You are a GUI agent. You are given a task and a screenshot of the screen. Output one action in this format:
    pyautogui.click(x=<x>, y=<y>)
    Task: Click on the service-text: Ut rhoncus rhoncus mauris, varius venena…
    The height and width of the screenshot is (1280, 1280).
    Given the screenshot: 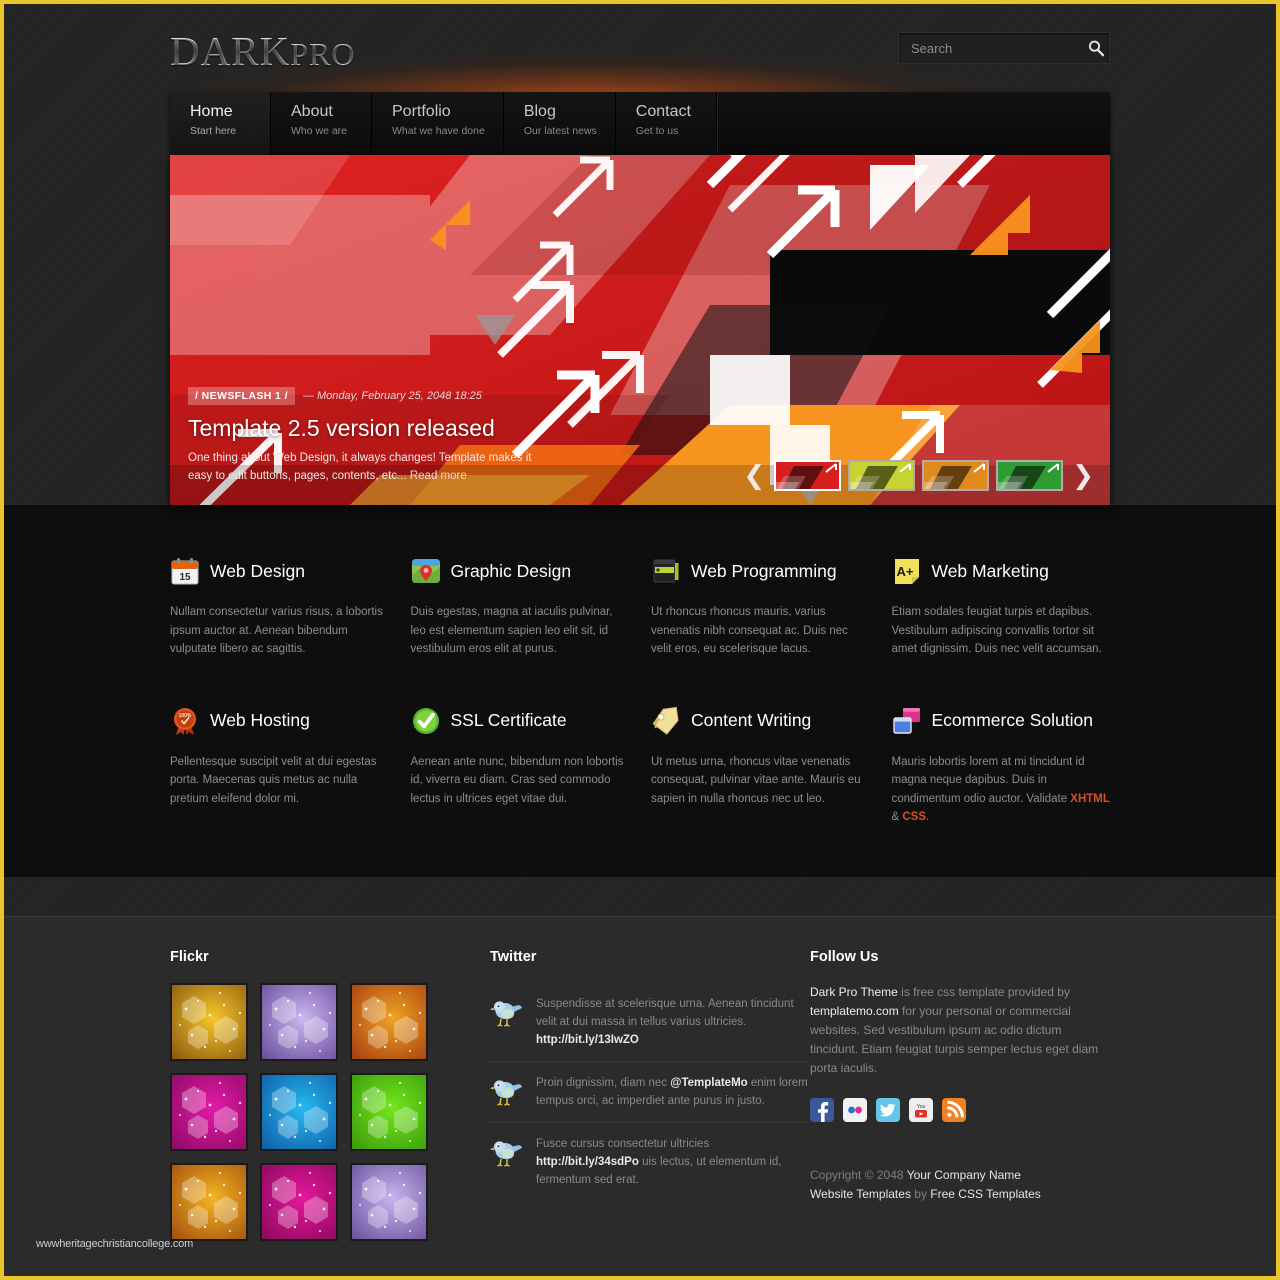 What is the action you would take?
    pyautogui.click(x=749, y=630)
    